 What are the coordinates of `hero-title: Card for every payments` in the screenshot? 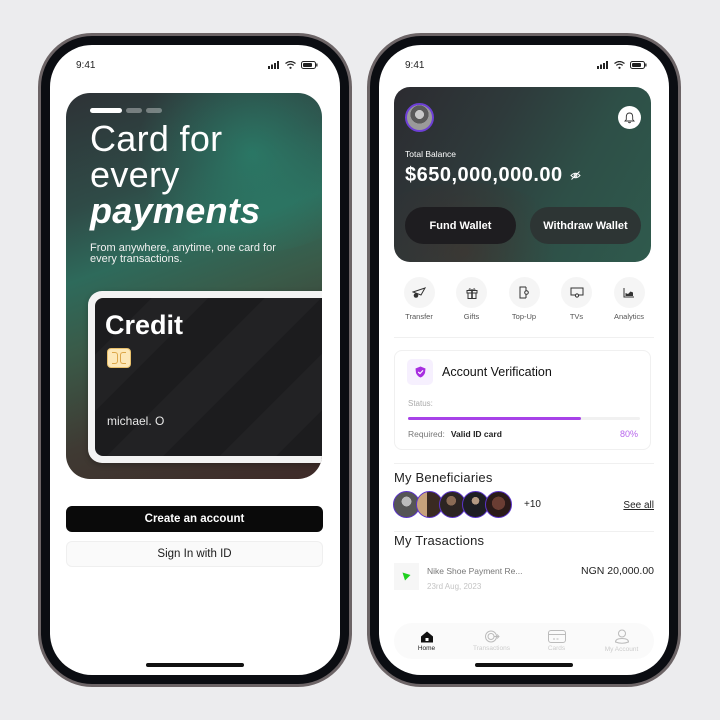 It's located at (175, 175).